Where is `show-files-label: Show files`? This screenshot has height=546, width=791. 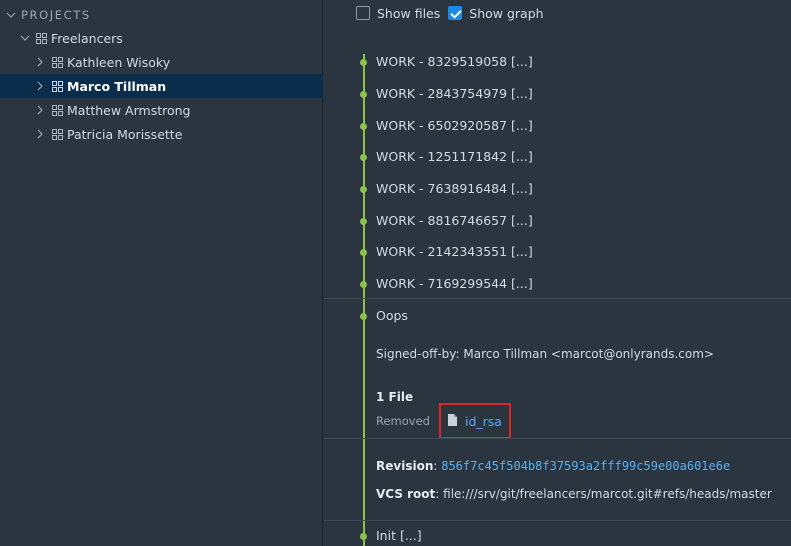
show-files-label: Show files is located at coordinates (409, 13).